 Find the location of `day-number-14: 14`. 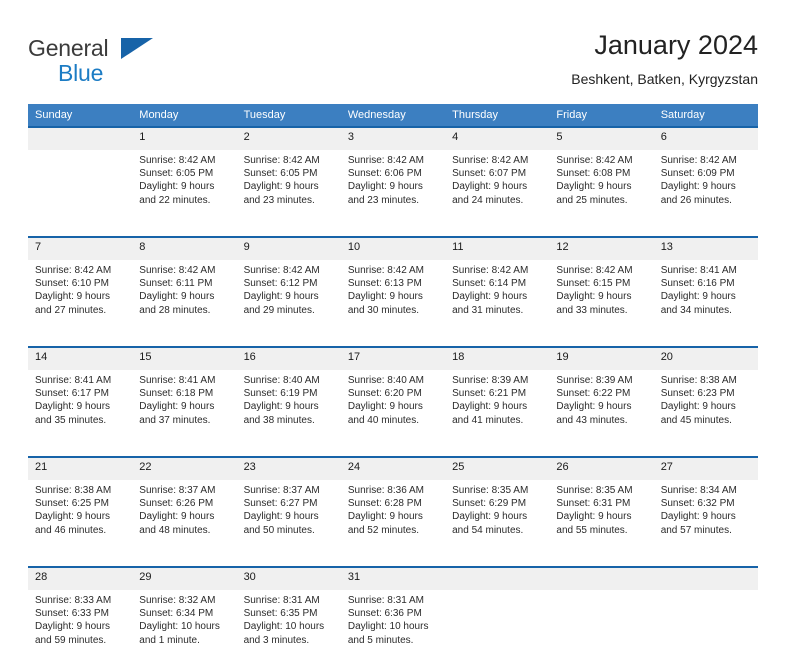

day-number-14: 14 is located at coordinates (80, 359).